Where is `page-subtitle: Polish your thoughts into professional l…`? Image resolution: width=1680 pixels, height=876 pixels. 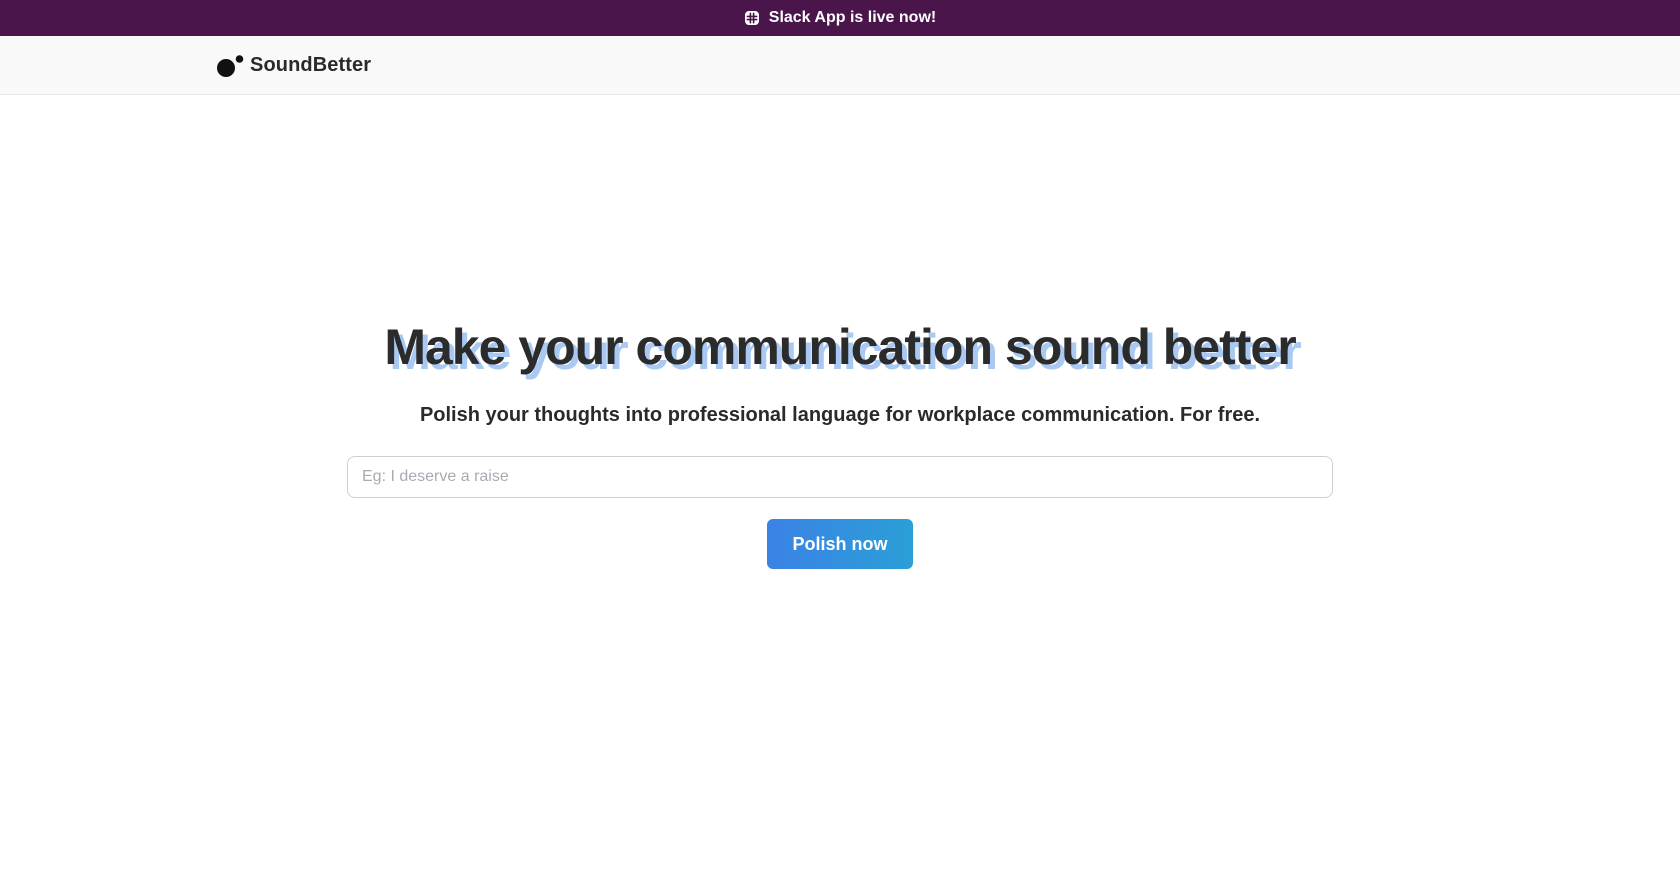
page-subtitle: Polish your thoughts into professional l… is located at coordinates (840, 415).